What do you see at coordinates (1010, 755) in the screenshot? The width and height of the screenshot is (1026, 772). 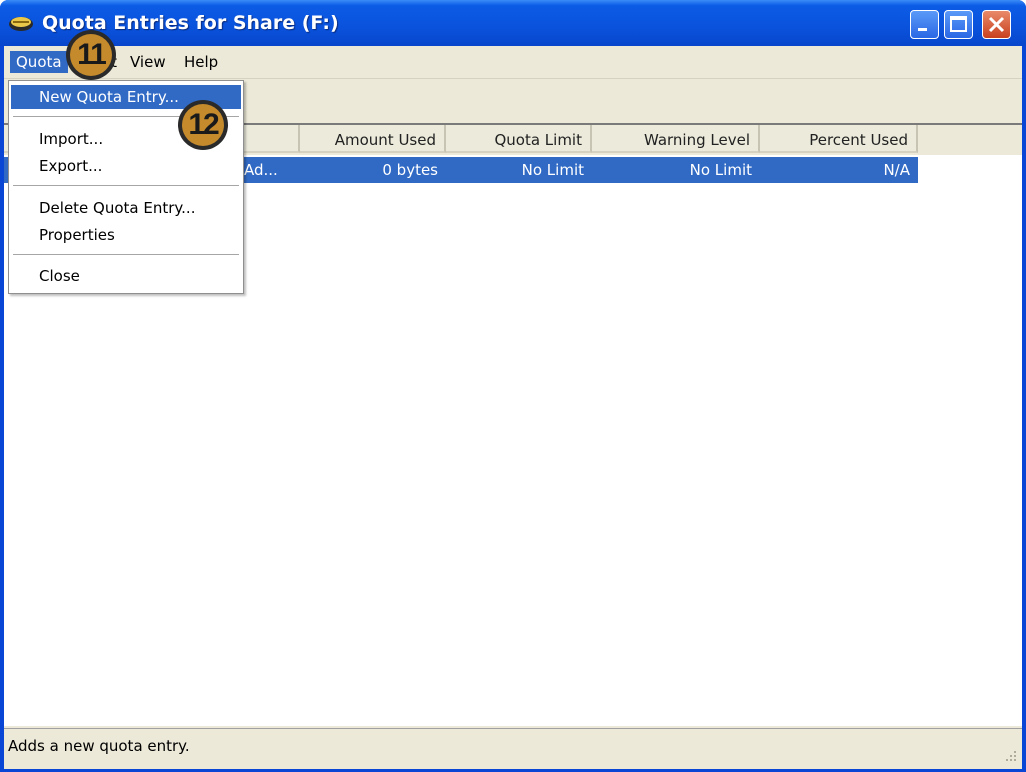 I see `resize-grip-icon` at bounding box center [1010, 755].